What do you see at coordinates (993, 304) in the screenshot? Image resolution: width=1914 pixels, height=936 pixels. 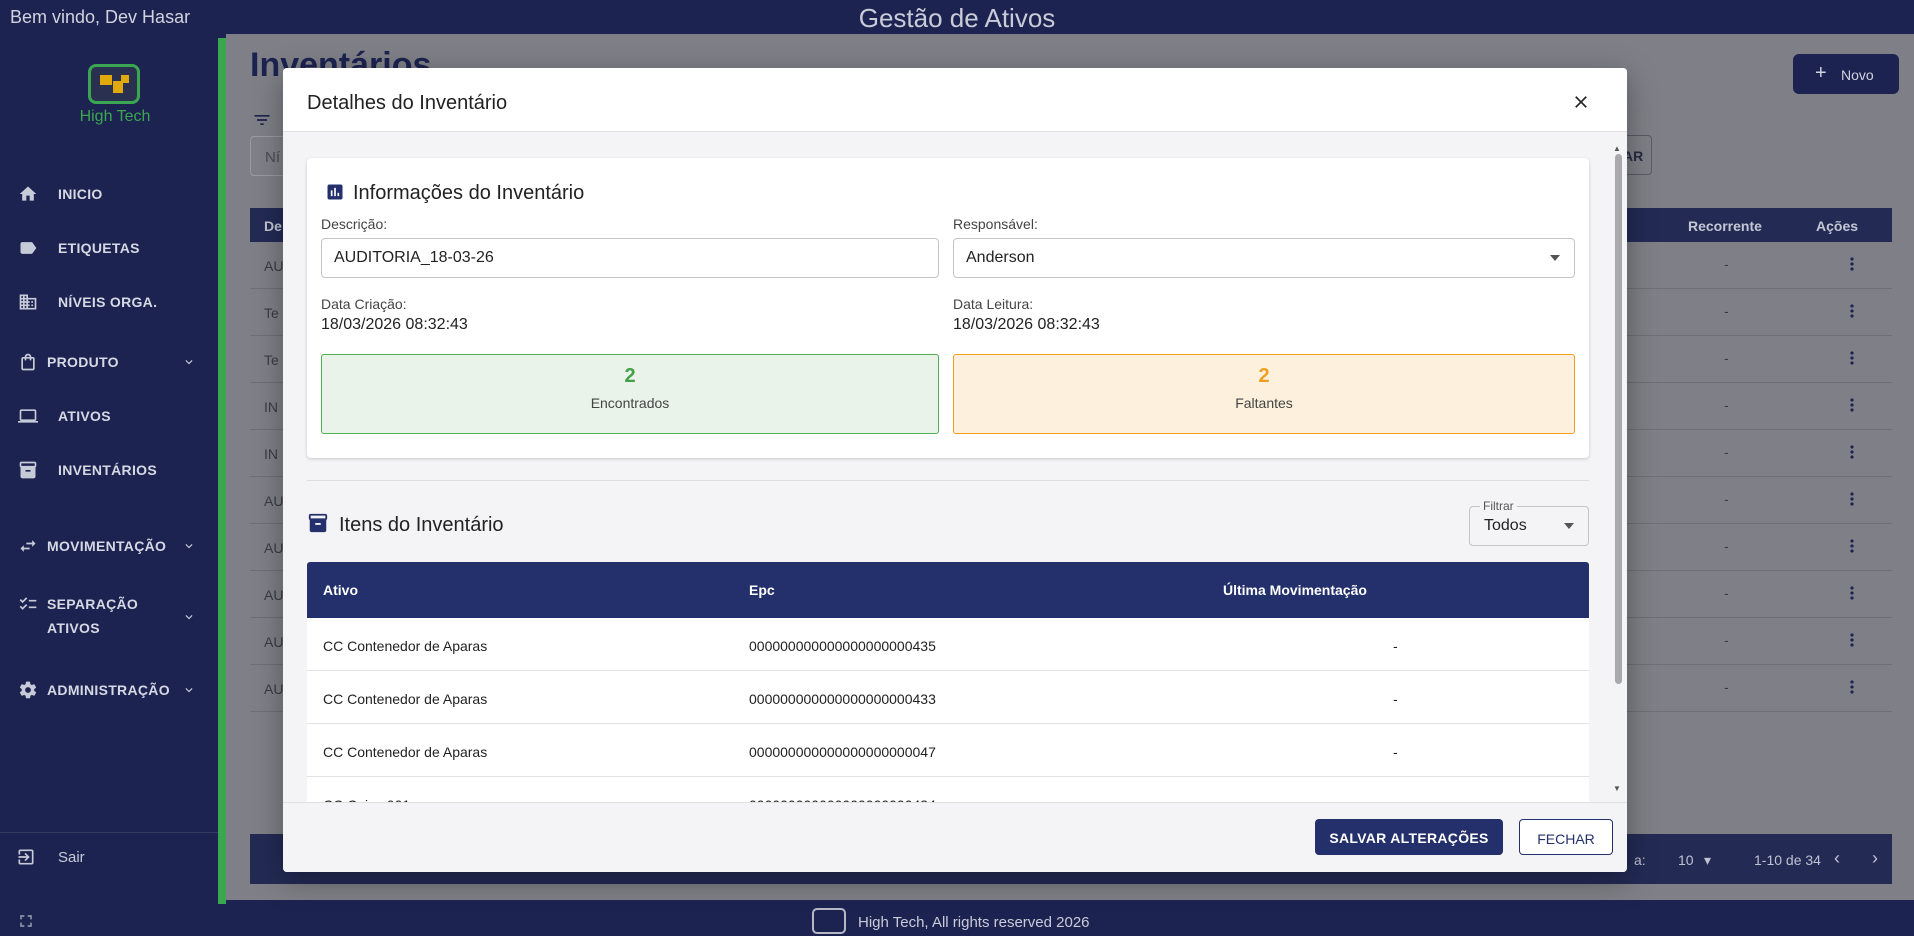 I see `read-date-label: Data Leitura:` at bounding box center [993, 304].